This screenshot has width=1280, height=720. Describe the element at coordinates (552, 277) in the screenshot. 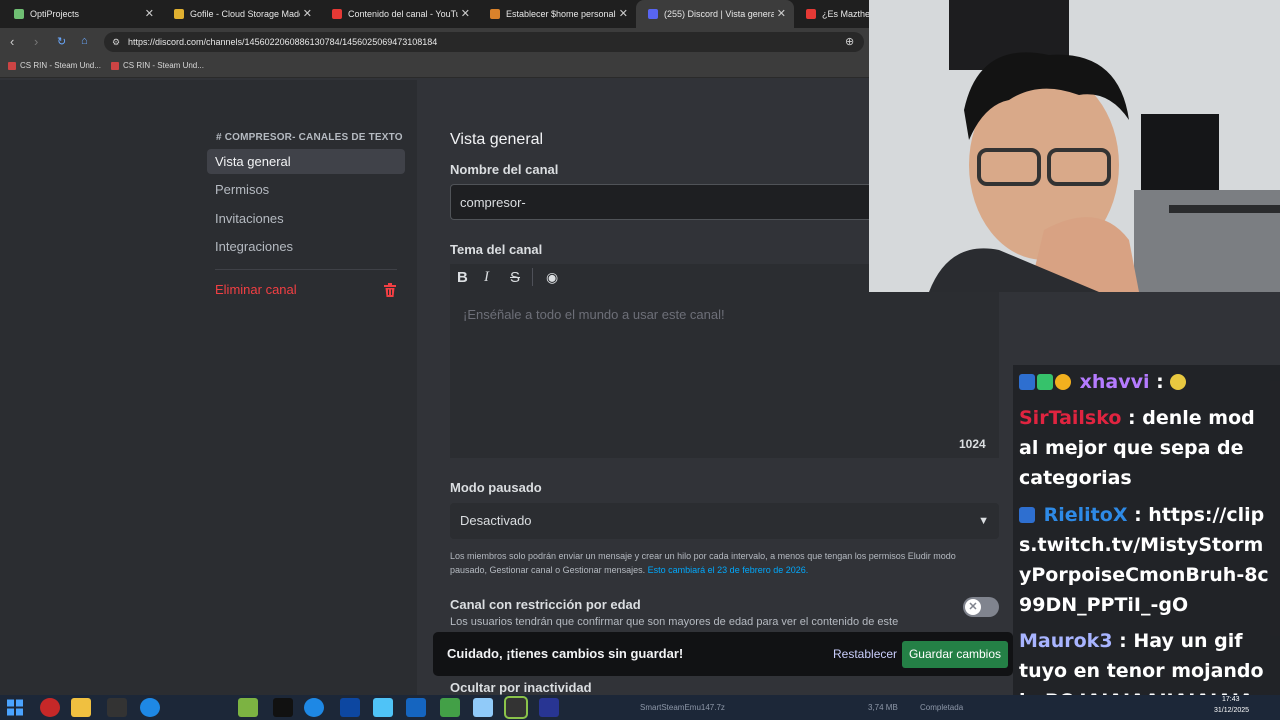

I see `spoiler-eye-icon: ◉` at that location.